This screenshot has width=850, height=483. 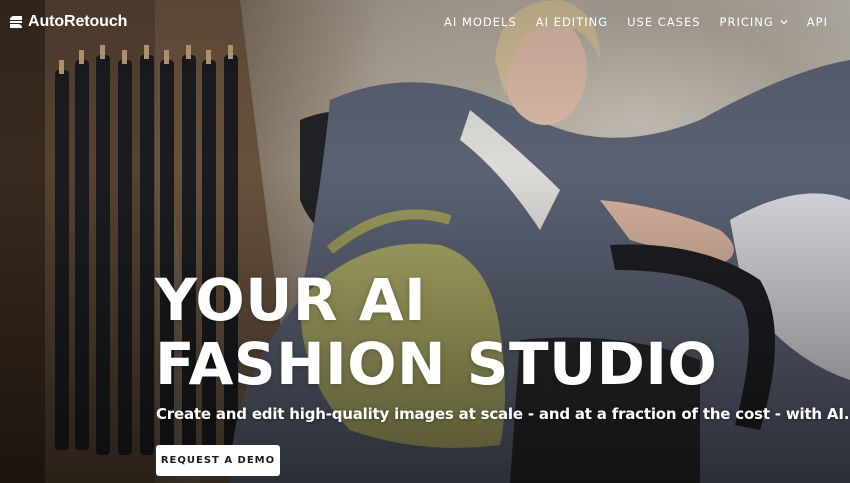 What do you see at coordinates (436, 364) in the screenshot?
I see `hero-headline-line-2: FASHION STUDIO` at bounding box center [436, 364].